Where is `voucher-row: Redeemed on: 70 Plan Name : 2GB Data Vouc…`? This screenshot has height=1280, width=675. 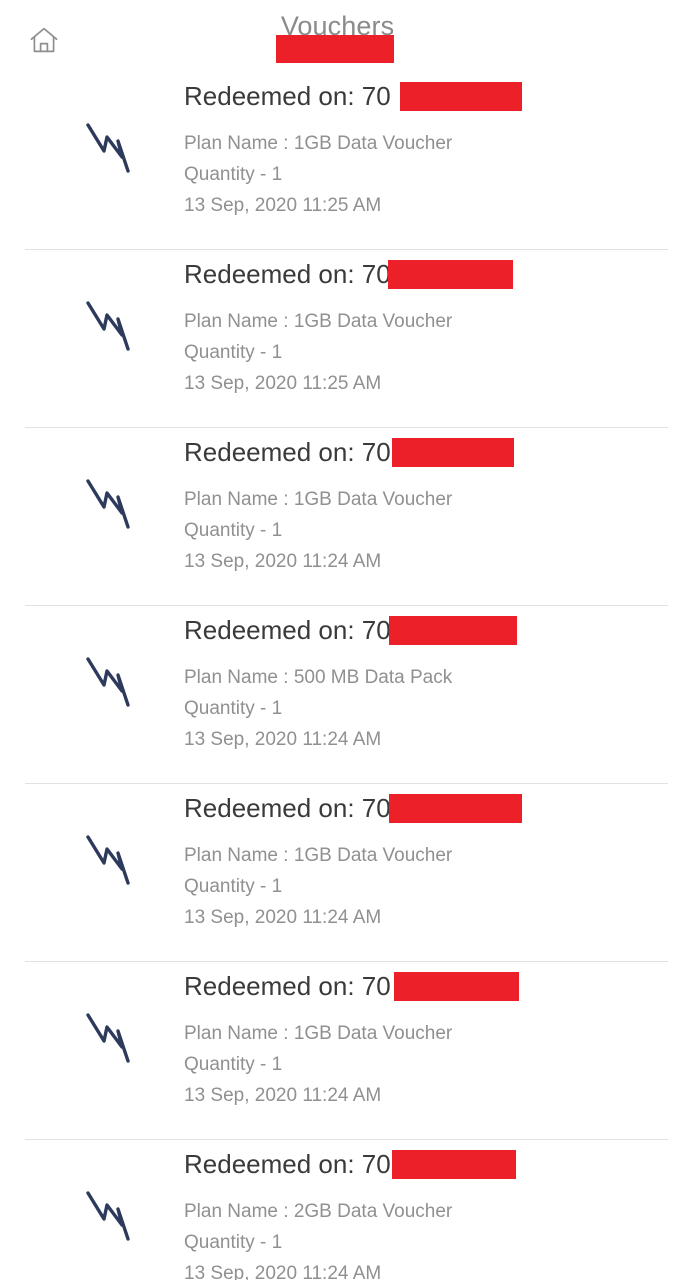
voucher-row: Redeemed on: 70 Plan Name : 2GB Data Vouc… is located at coordinates (337, 1210).